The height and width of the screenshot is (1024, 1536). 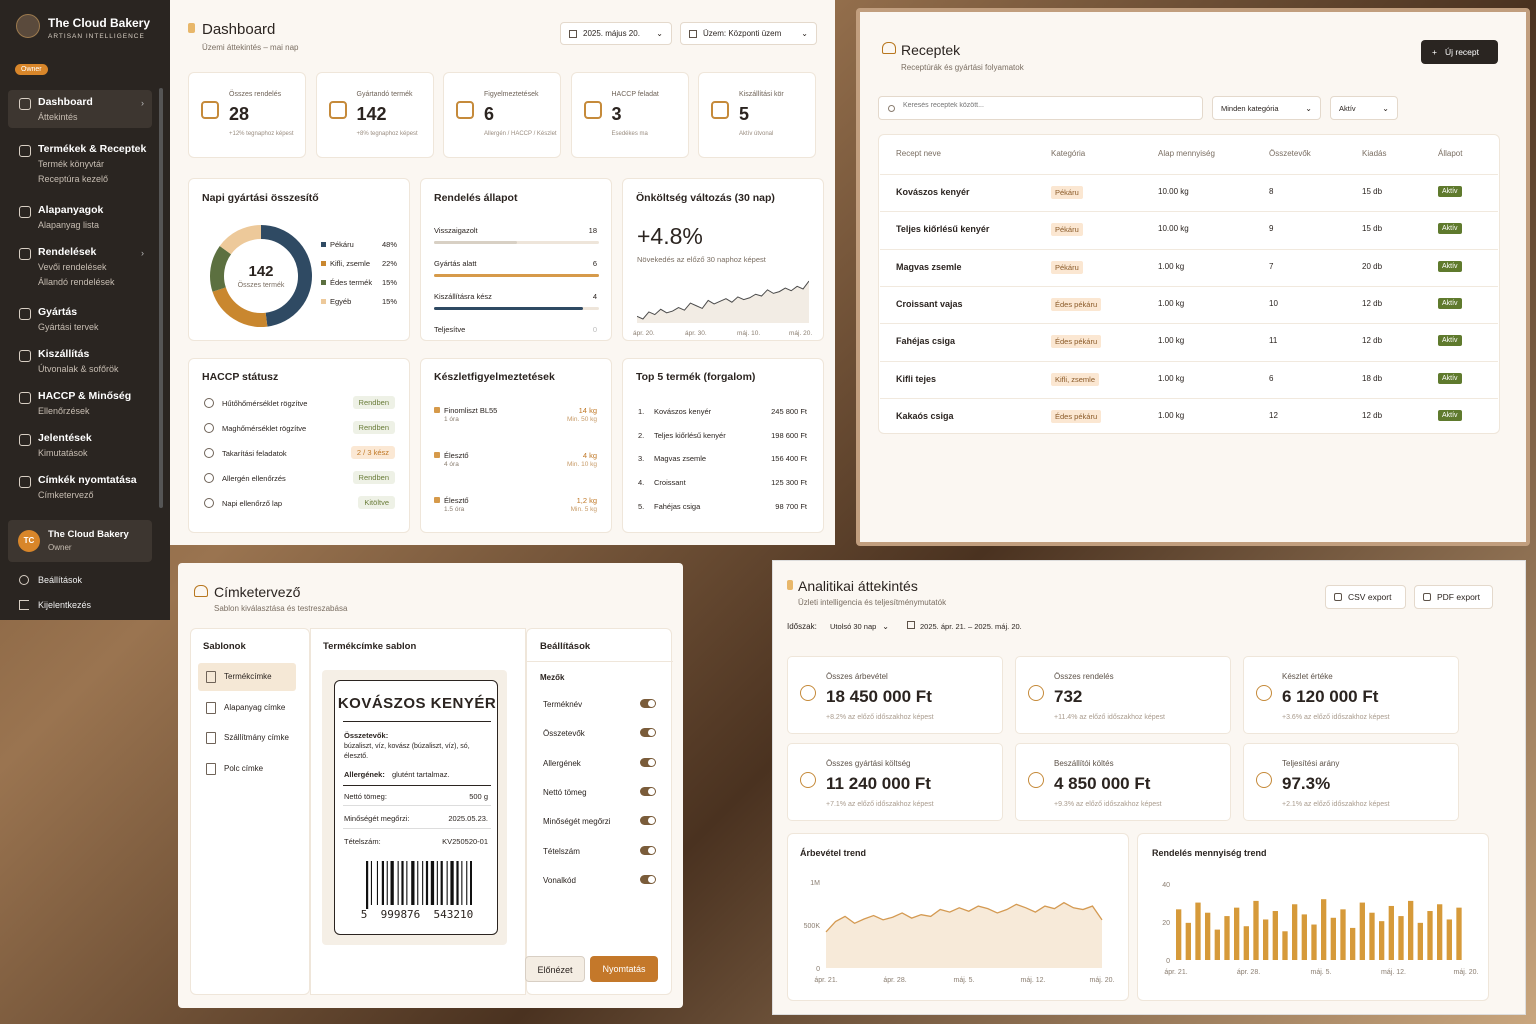 I want to click on kpi-card: Összes rendelés 28 +12% tegnaphoz képest, so click(x=247, y=115).